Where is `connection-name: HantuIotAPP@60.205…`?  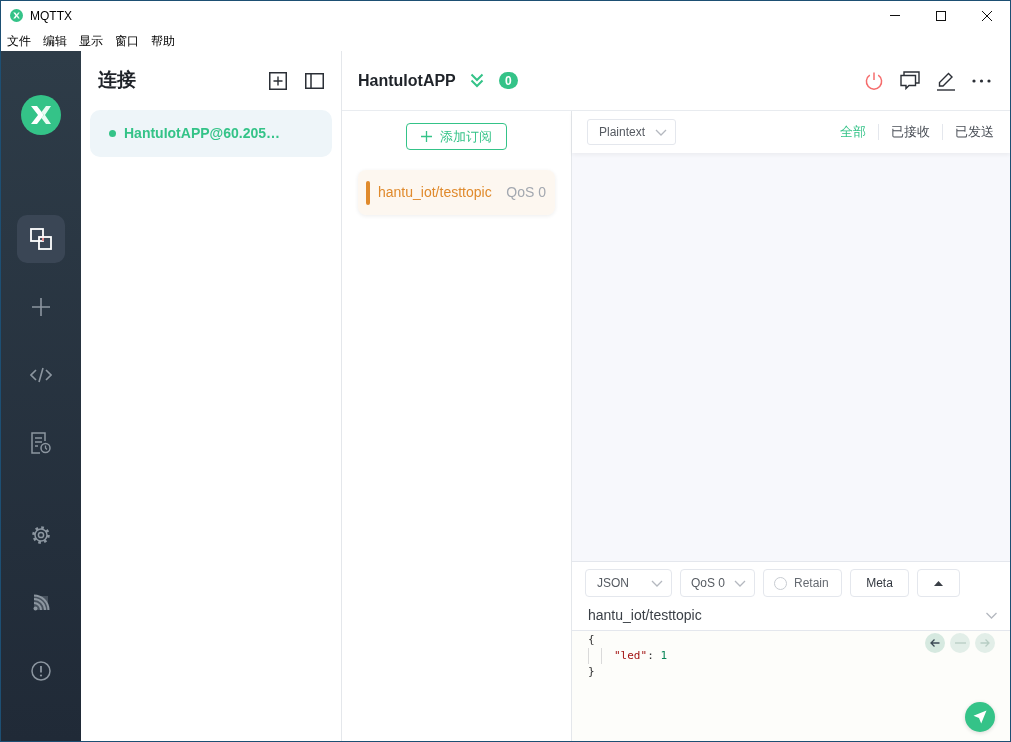
connection-name: HantuIotAPP@60.205… is located at coordinates (202, 133).